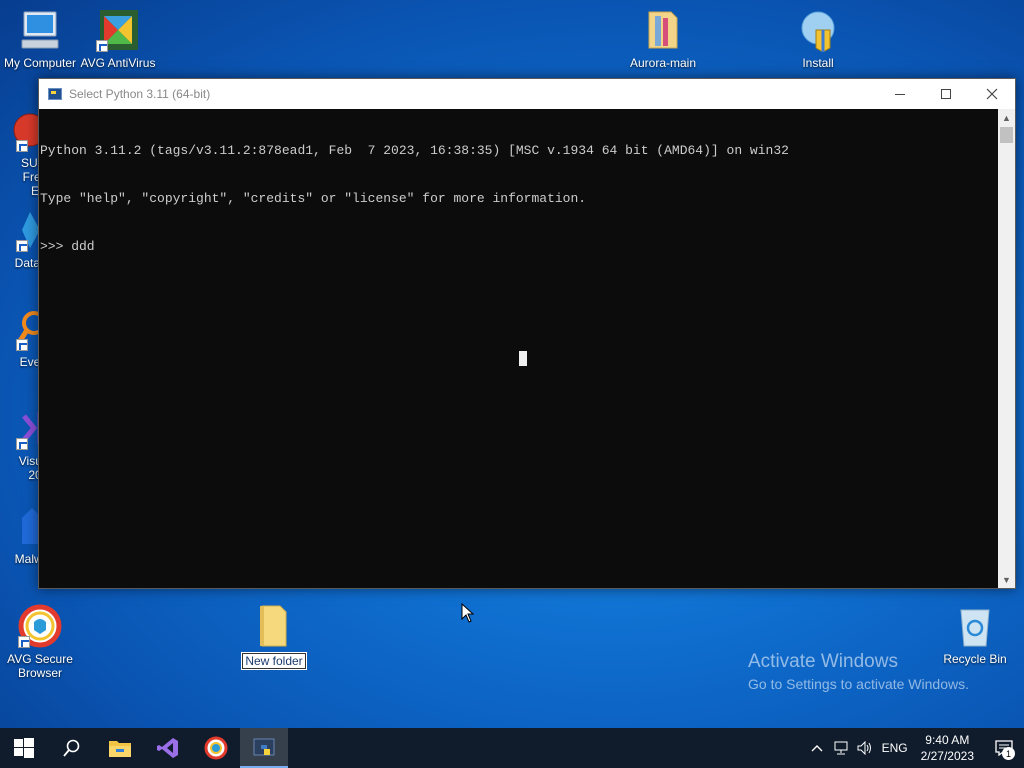 Image resolution: width=1024 pixels, height=768 pixels. I want to click on desktop-icon-my-computer: My Computer, so click(40, 39).